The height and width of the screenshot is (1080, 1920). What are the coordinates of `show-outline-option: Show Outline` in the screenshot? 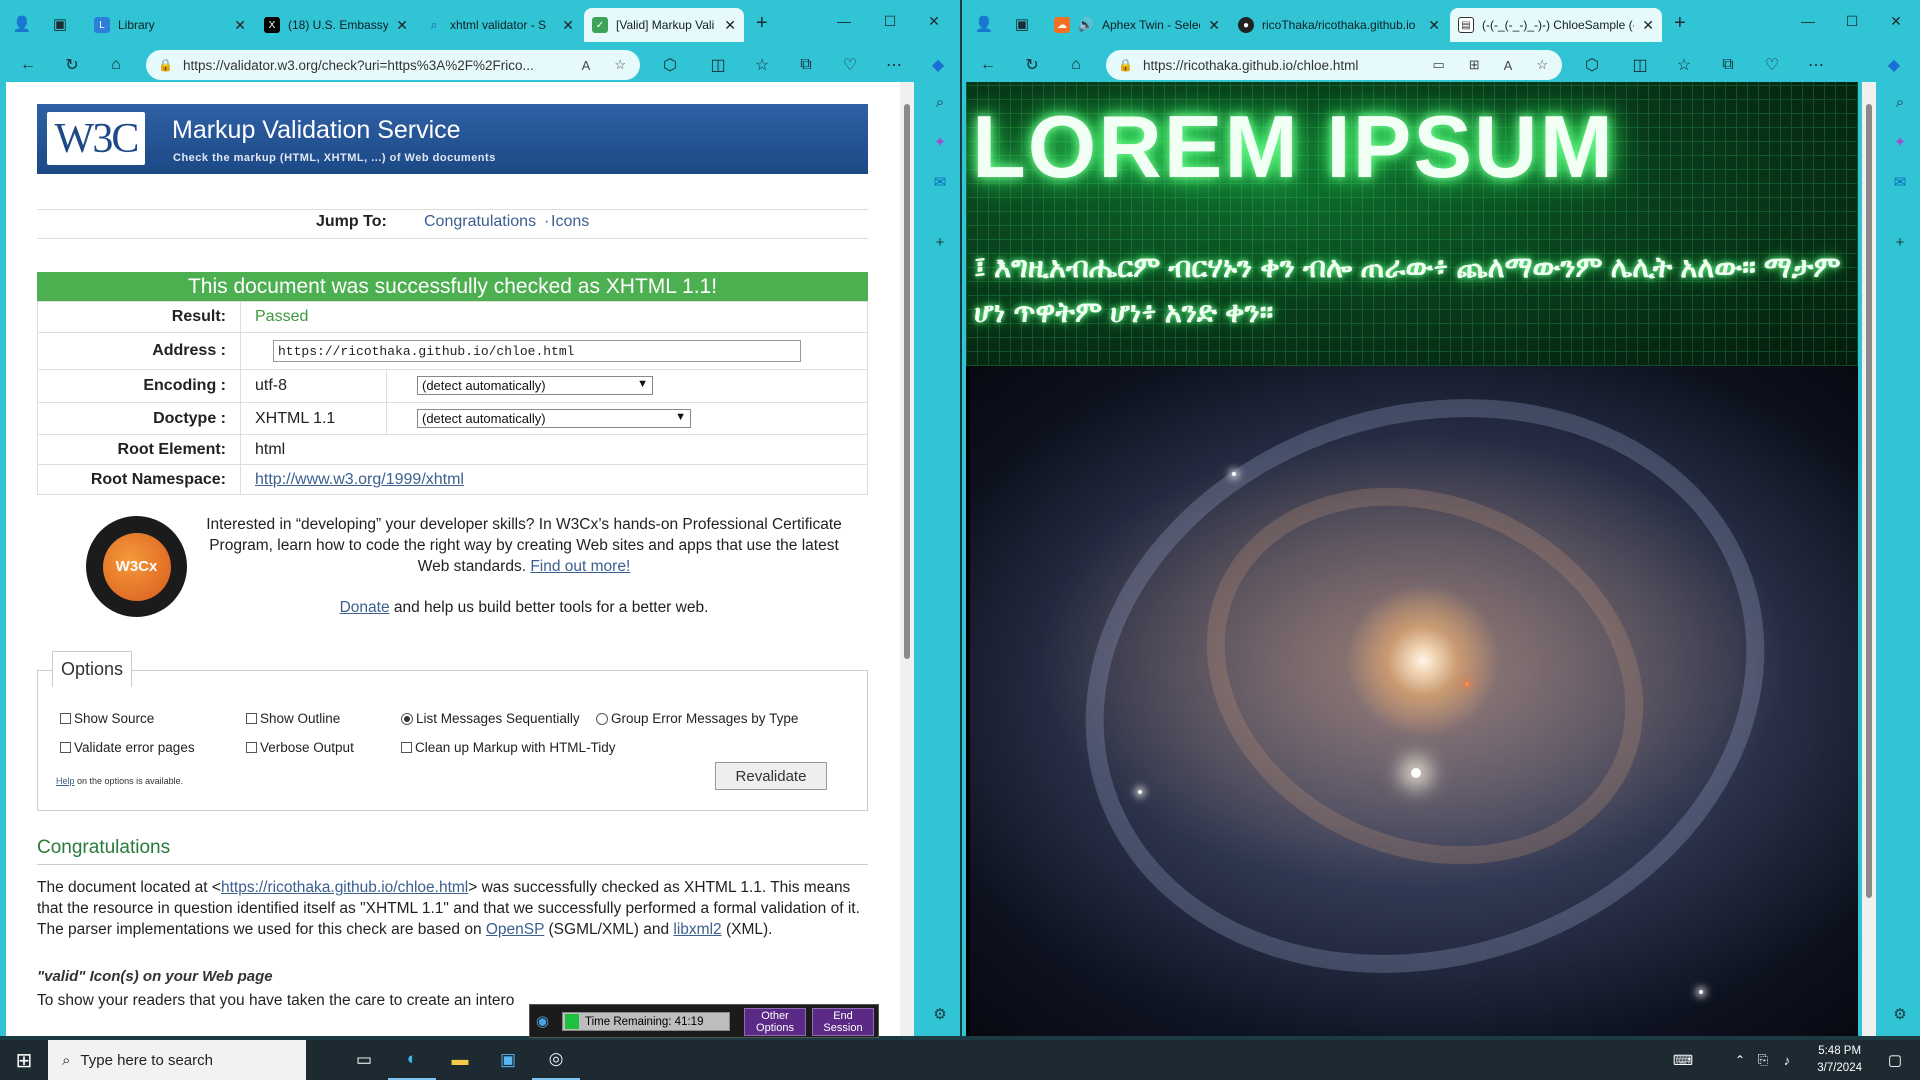 It's located at (293, 718).